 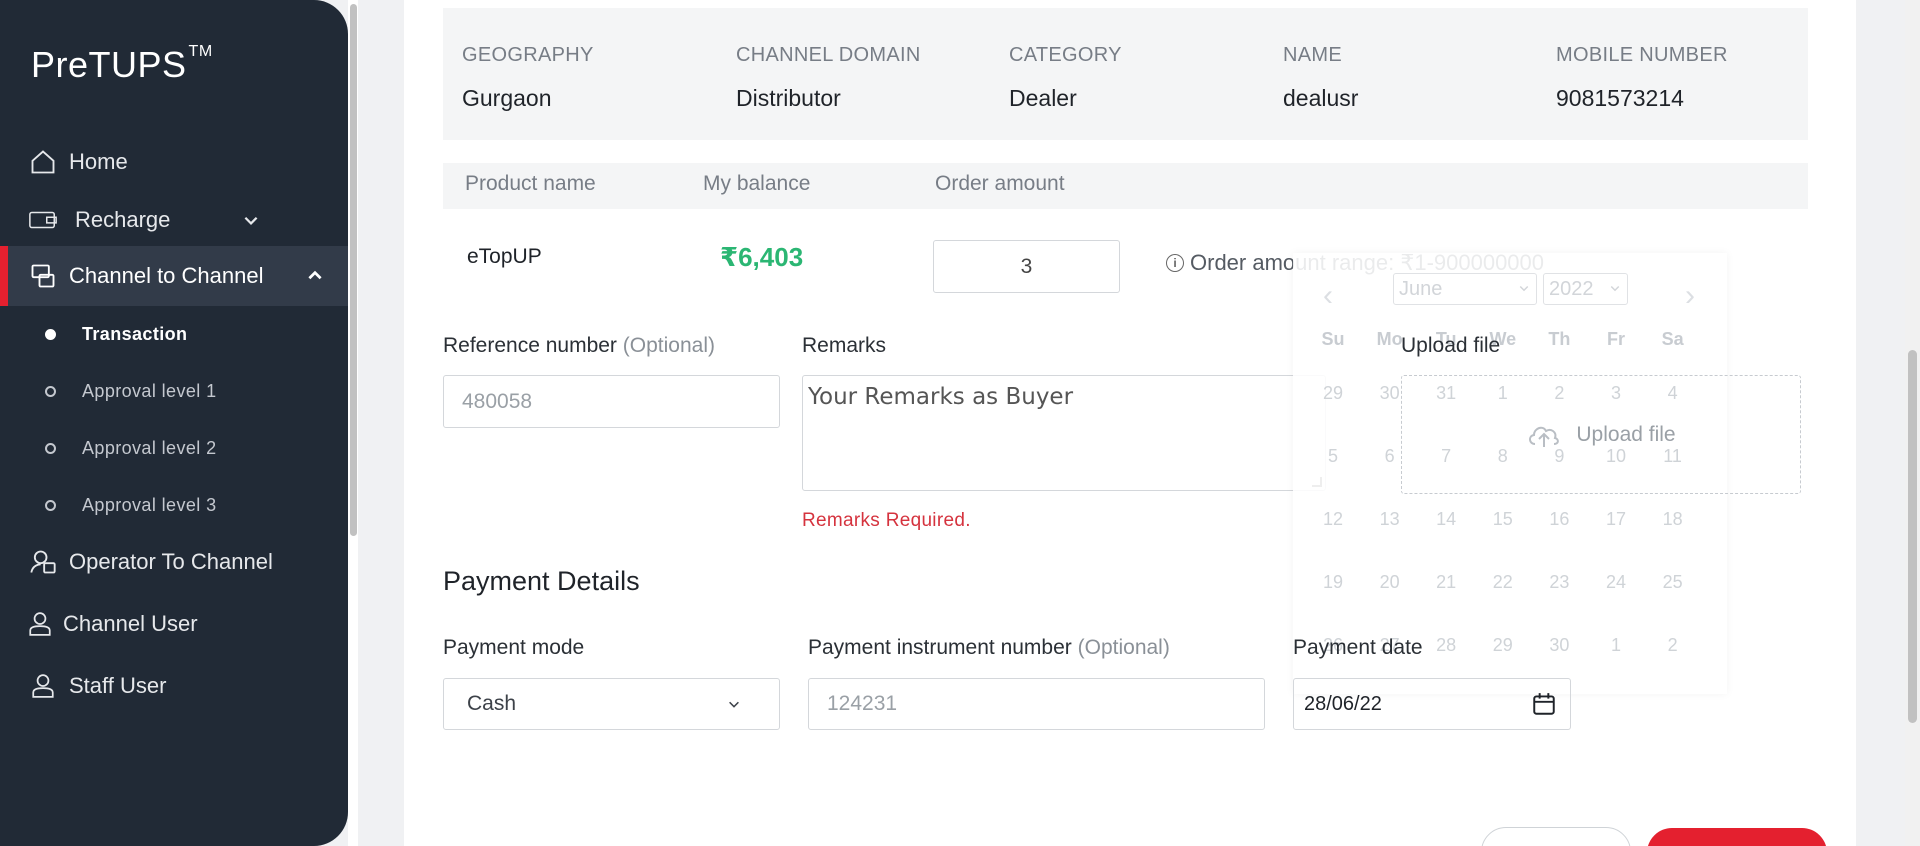 I want to click on upload-file-label: Upload file, so click(x=1451, y=345).